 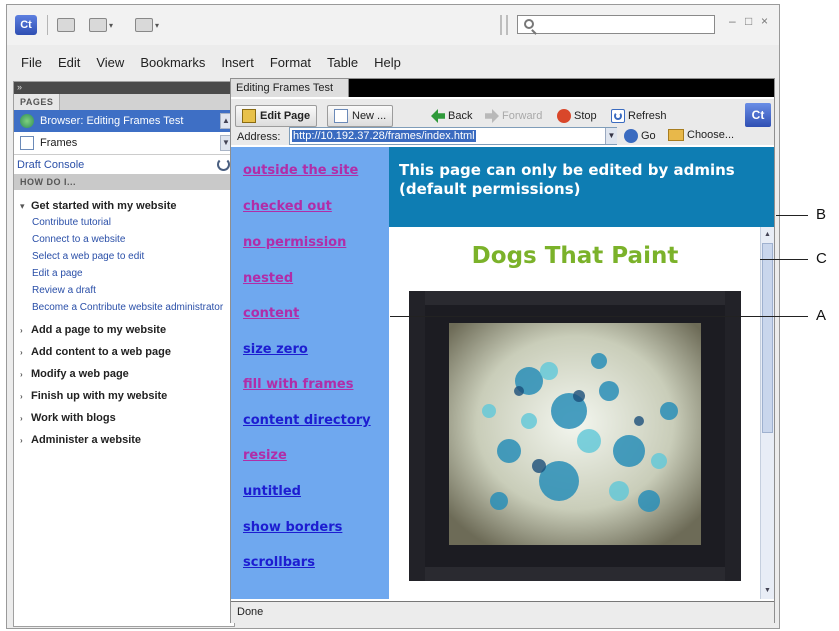 I want to click on nav-link: content, so click(x=271, y=313).